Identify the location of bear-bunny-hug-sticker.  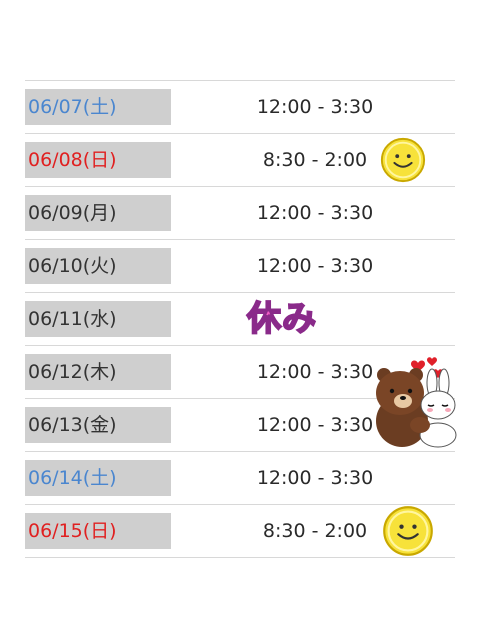
(416, 402).